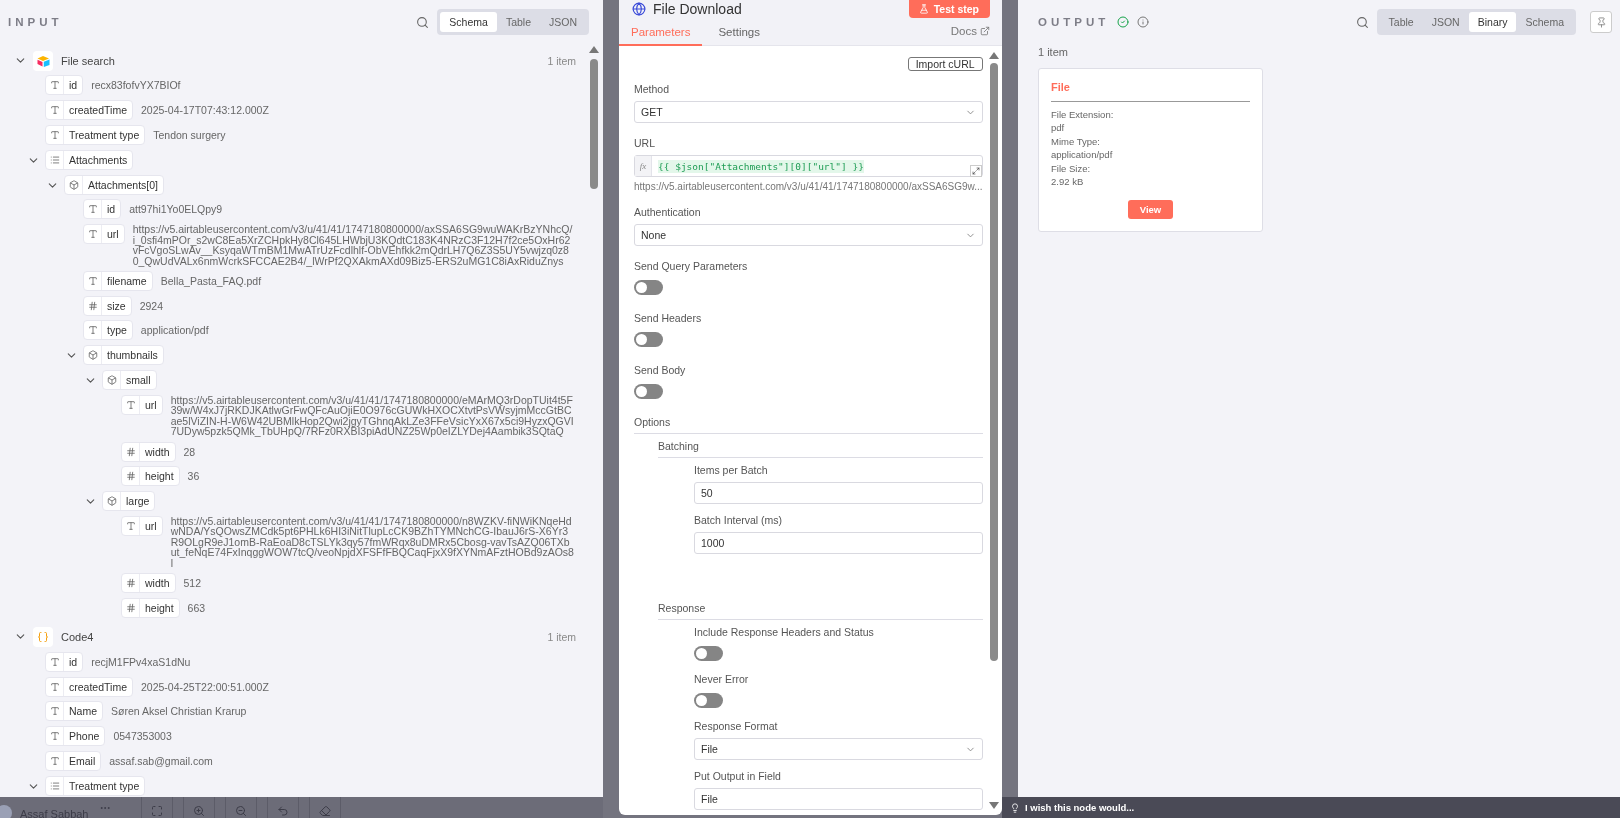 The height and width of the screenshot is (818, 1620). I want to click on pin-button, so click(1601, 22).